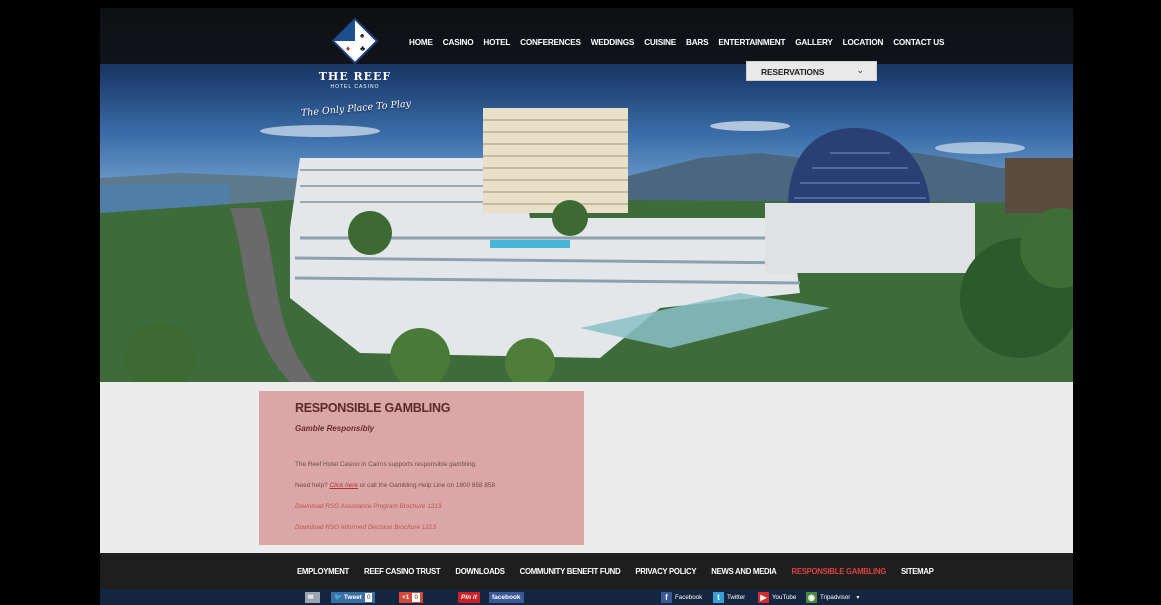 The image size is (1161, 605). I want to click on page-title: RESPONSIBLE GAMBLING, so click(373, 408).